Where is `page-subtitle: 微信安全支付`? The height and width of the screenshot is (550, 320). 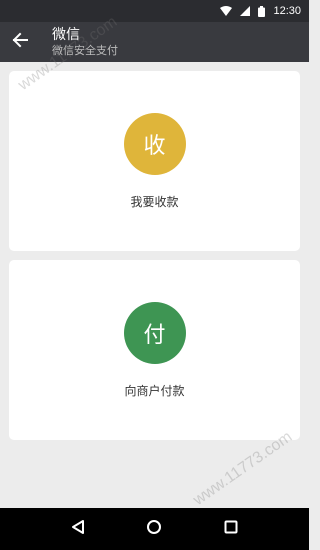
page-subtitle: 微信安全支付 is located at coordinates (85, 50).